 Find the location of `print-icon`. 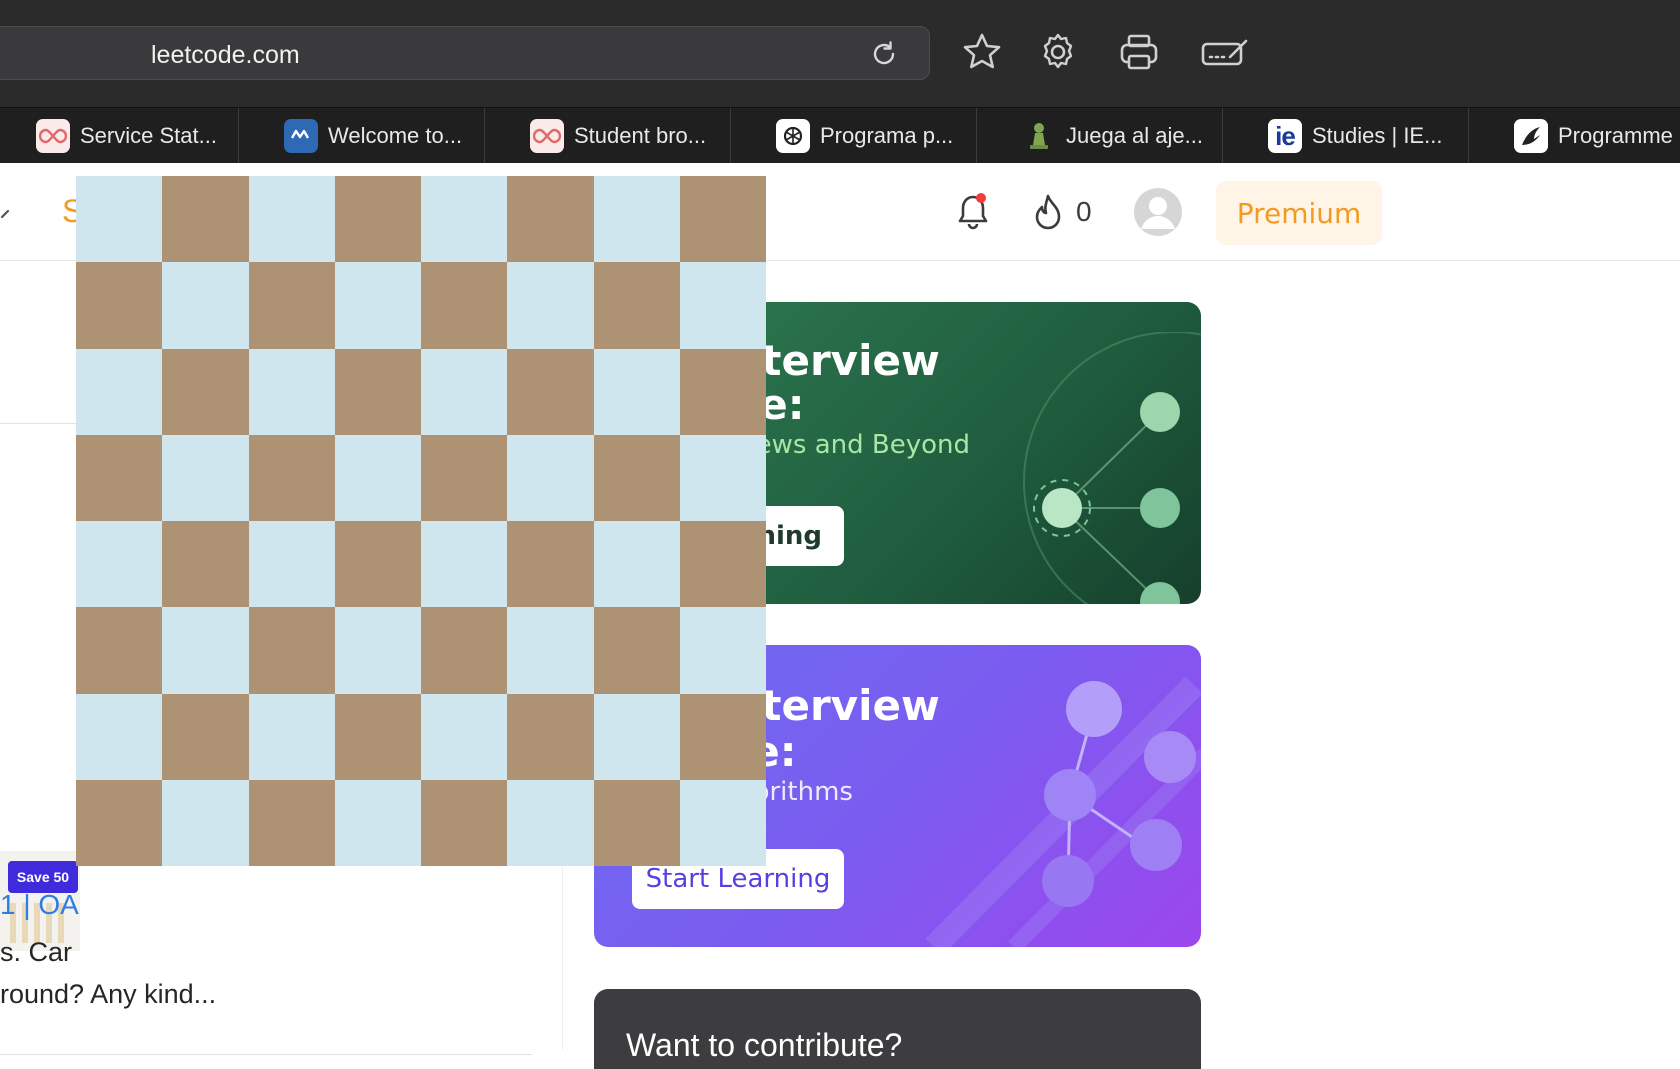

print-icon is located at coordinates (1139, 52).